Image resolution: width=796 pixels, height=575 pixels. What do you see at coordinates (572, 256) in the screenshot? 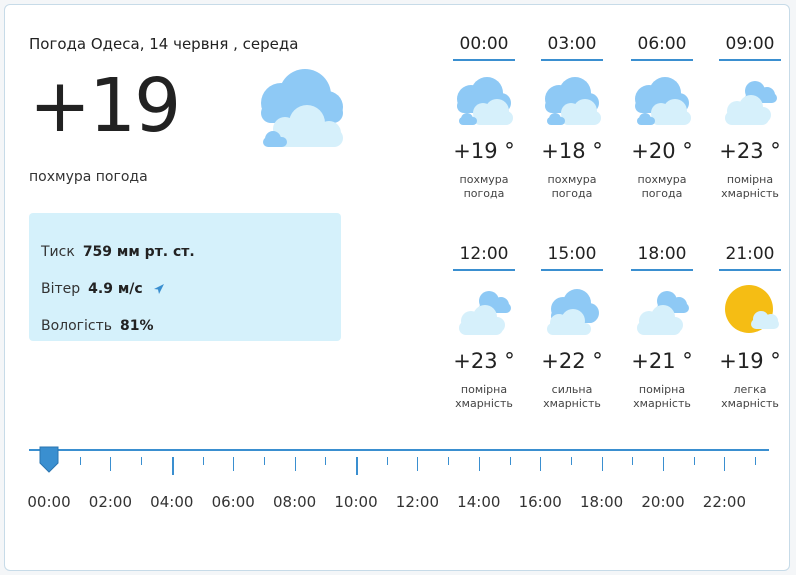
I see `slot-time: 15:00` at bounding box center [572, 256].